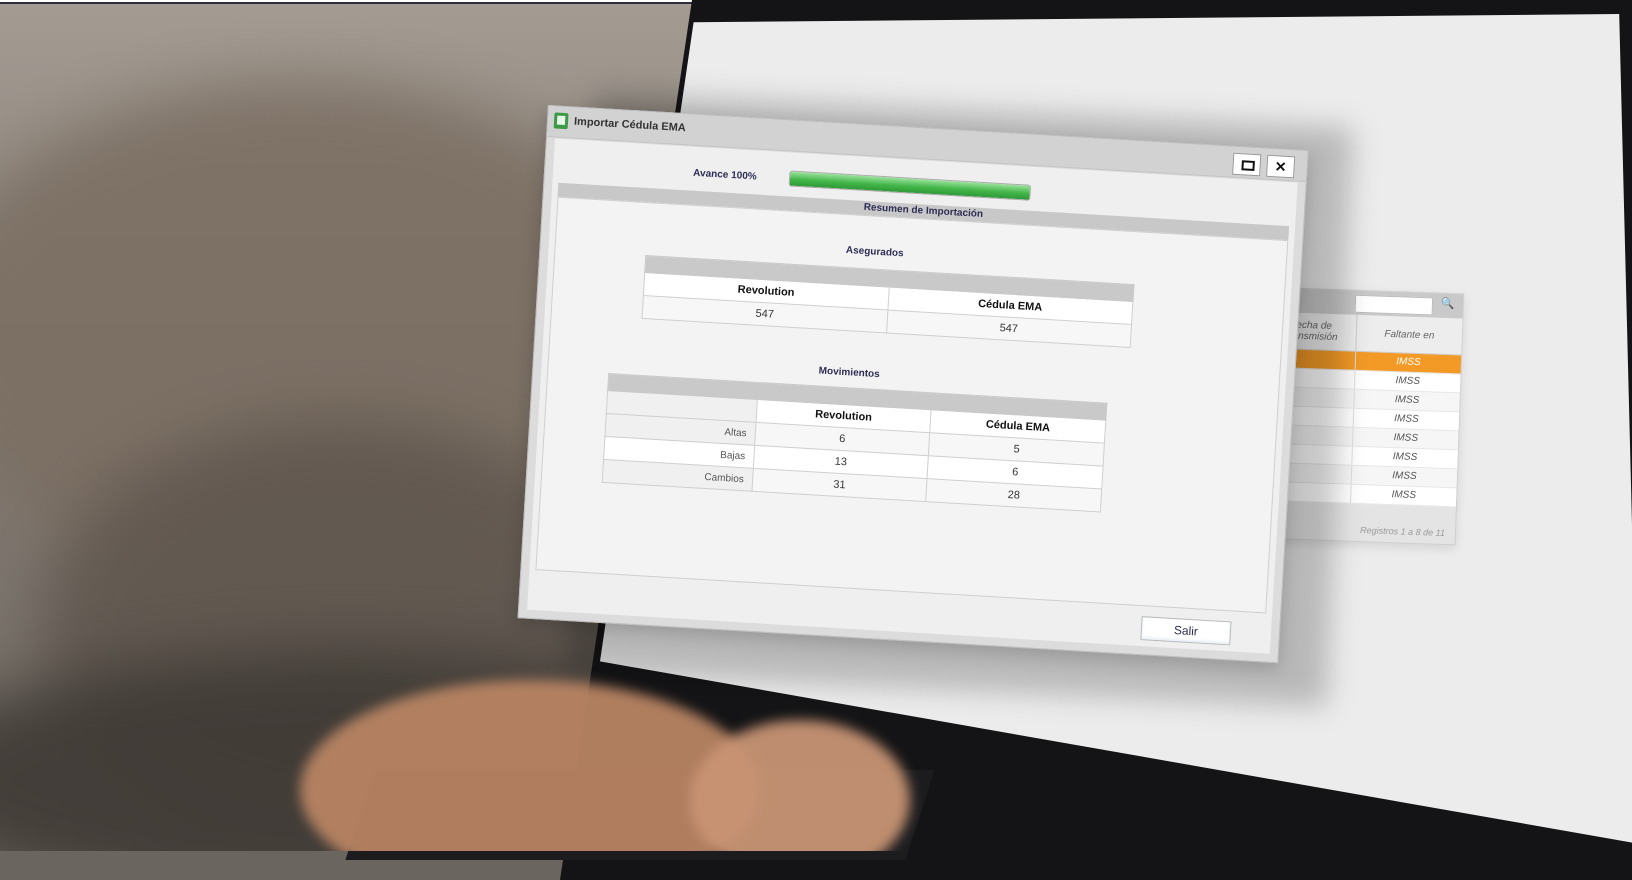 The height and width of the screenshot is (880, 1632). I want to click on exit-button: Salir, so click(1186, 631).